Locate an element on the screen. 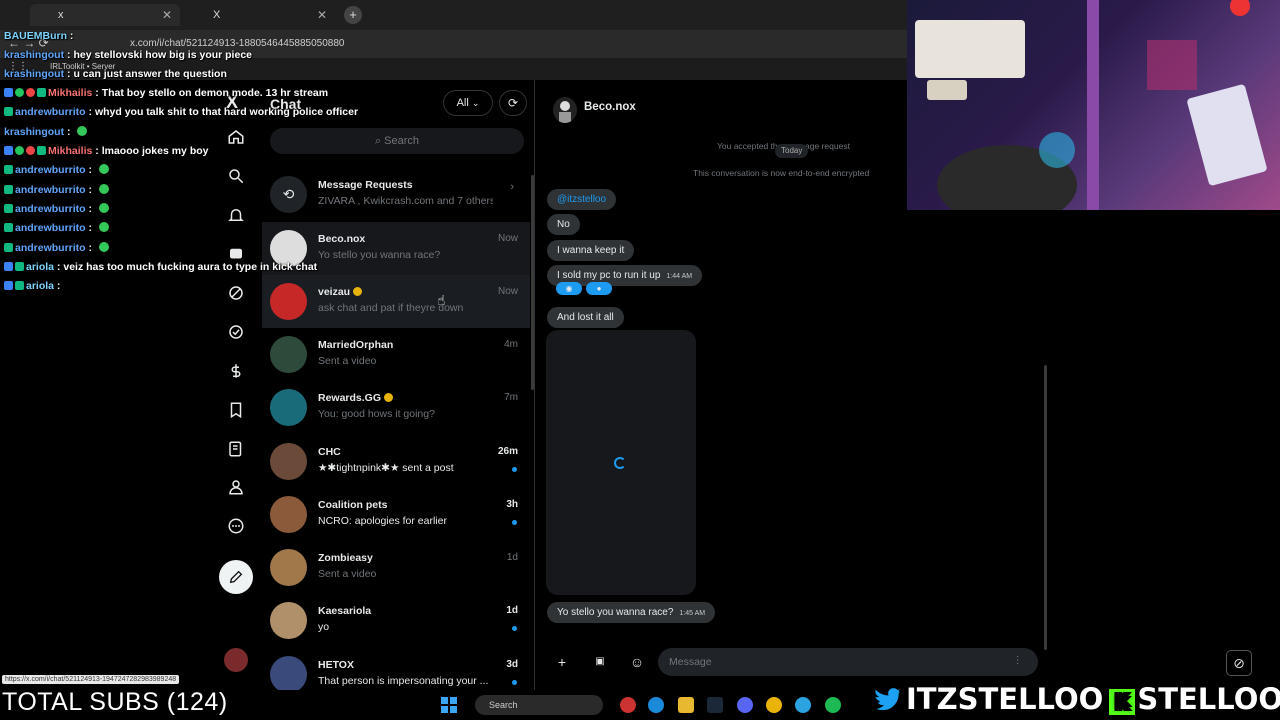 This screenshot has width=1280, height=720. voice-icon: ⫶ is located at coordinates (1017, 661).